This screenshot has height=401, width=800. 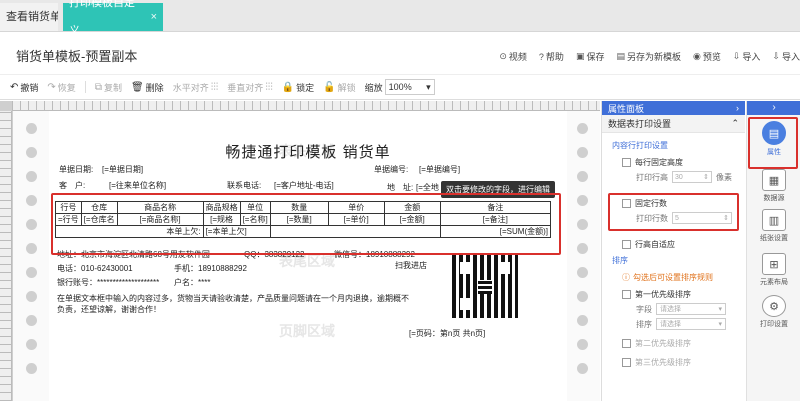 What do you see at coordinates (308, 151) in the screenshot?
I see `document-title: 畅捷通打印模板 销货单` at bounding box center [308, 151].